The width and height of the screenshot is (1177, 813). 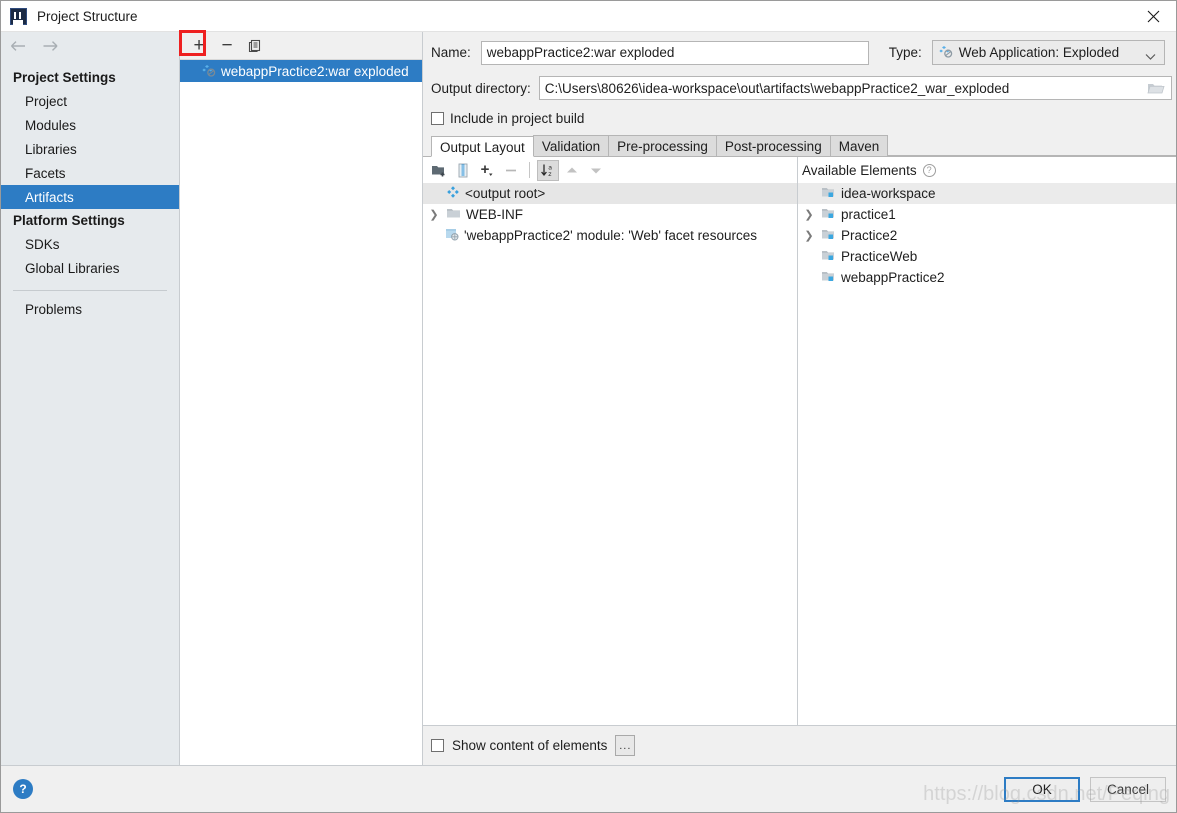 What do you see at coordinates (90, 309) in the screenshot?
I see `sidebar-item-problems: Problems` at bounding box center [90, 309].